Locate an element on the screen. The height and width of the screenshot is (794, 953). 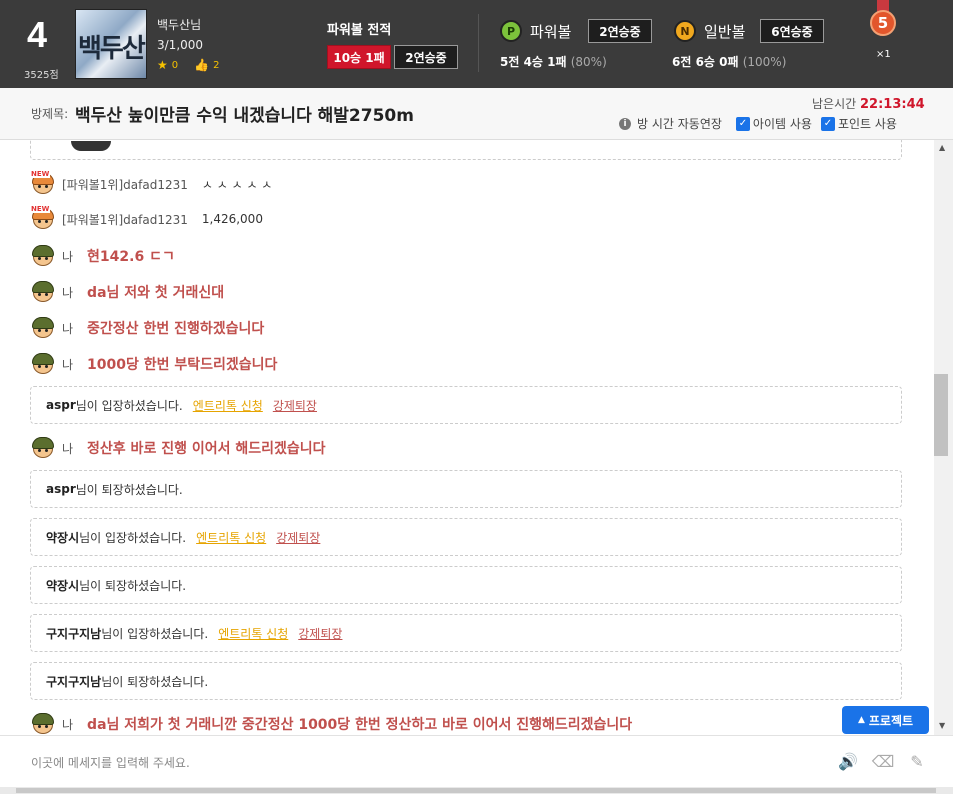
user-count: 3/1,000 is located at coordinates (180, 45).